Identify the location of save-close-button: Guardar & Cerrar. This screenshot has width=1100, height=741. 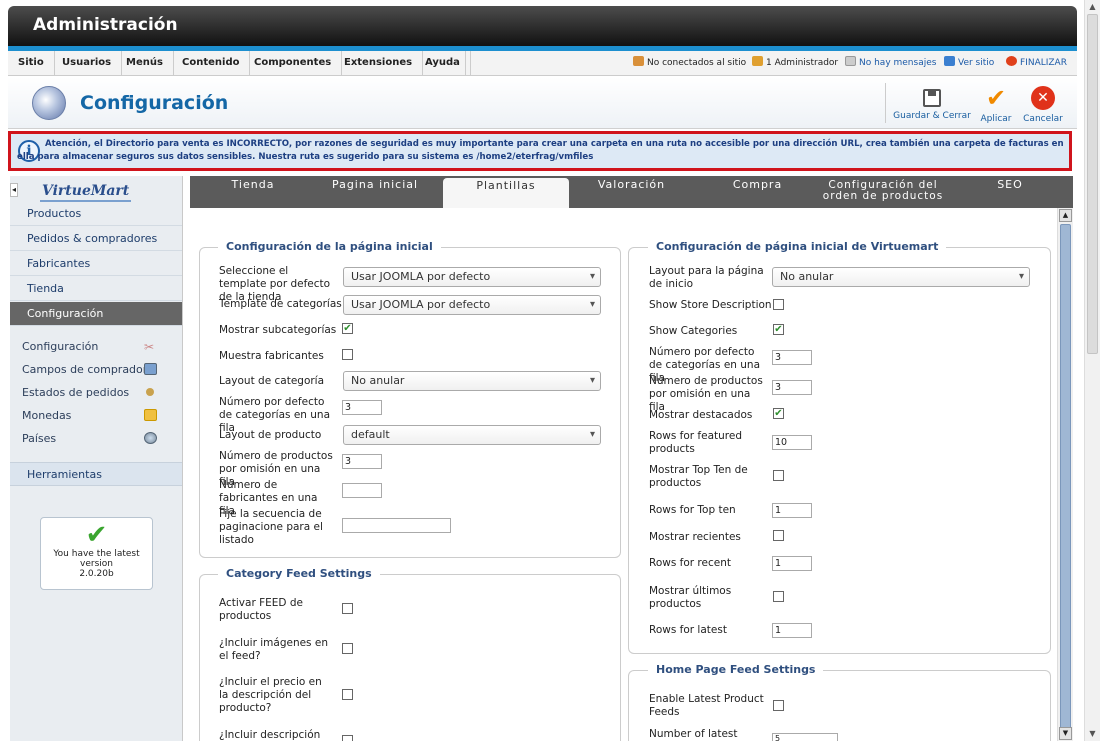
(932, 103).